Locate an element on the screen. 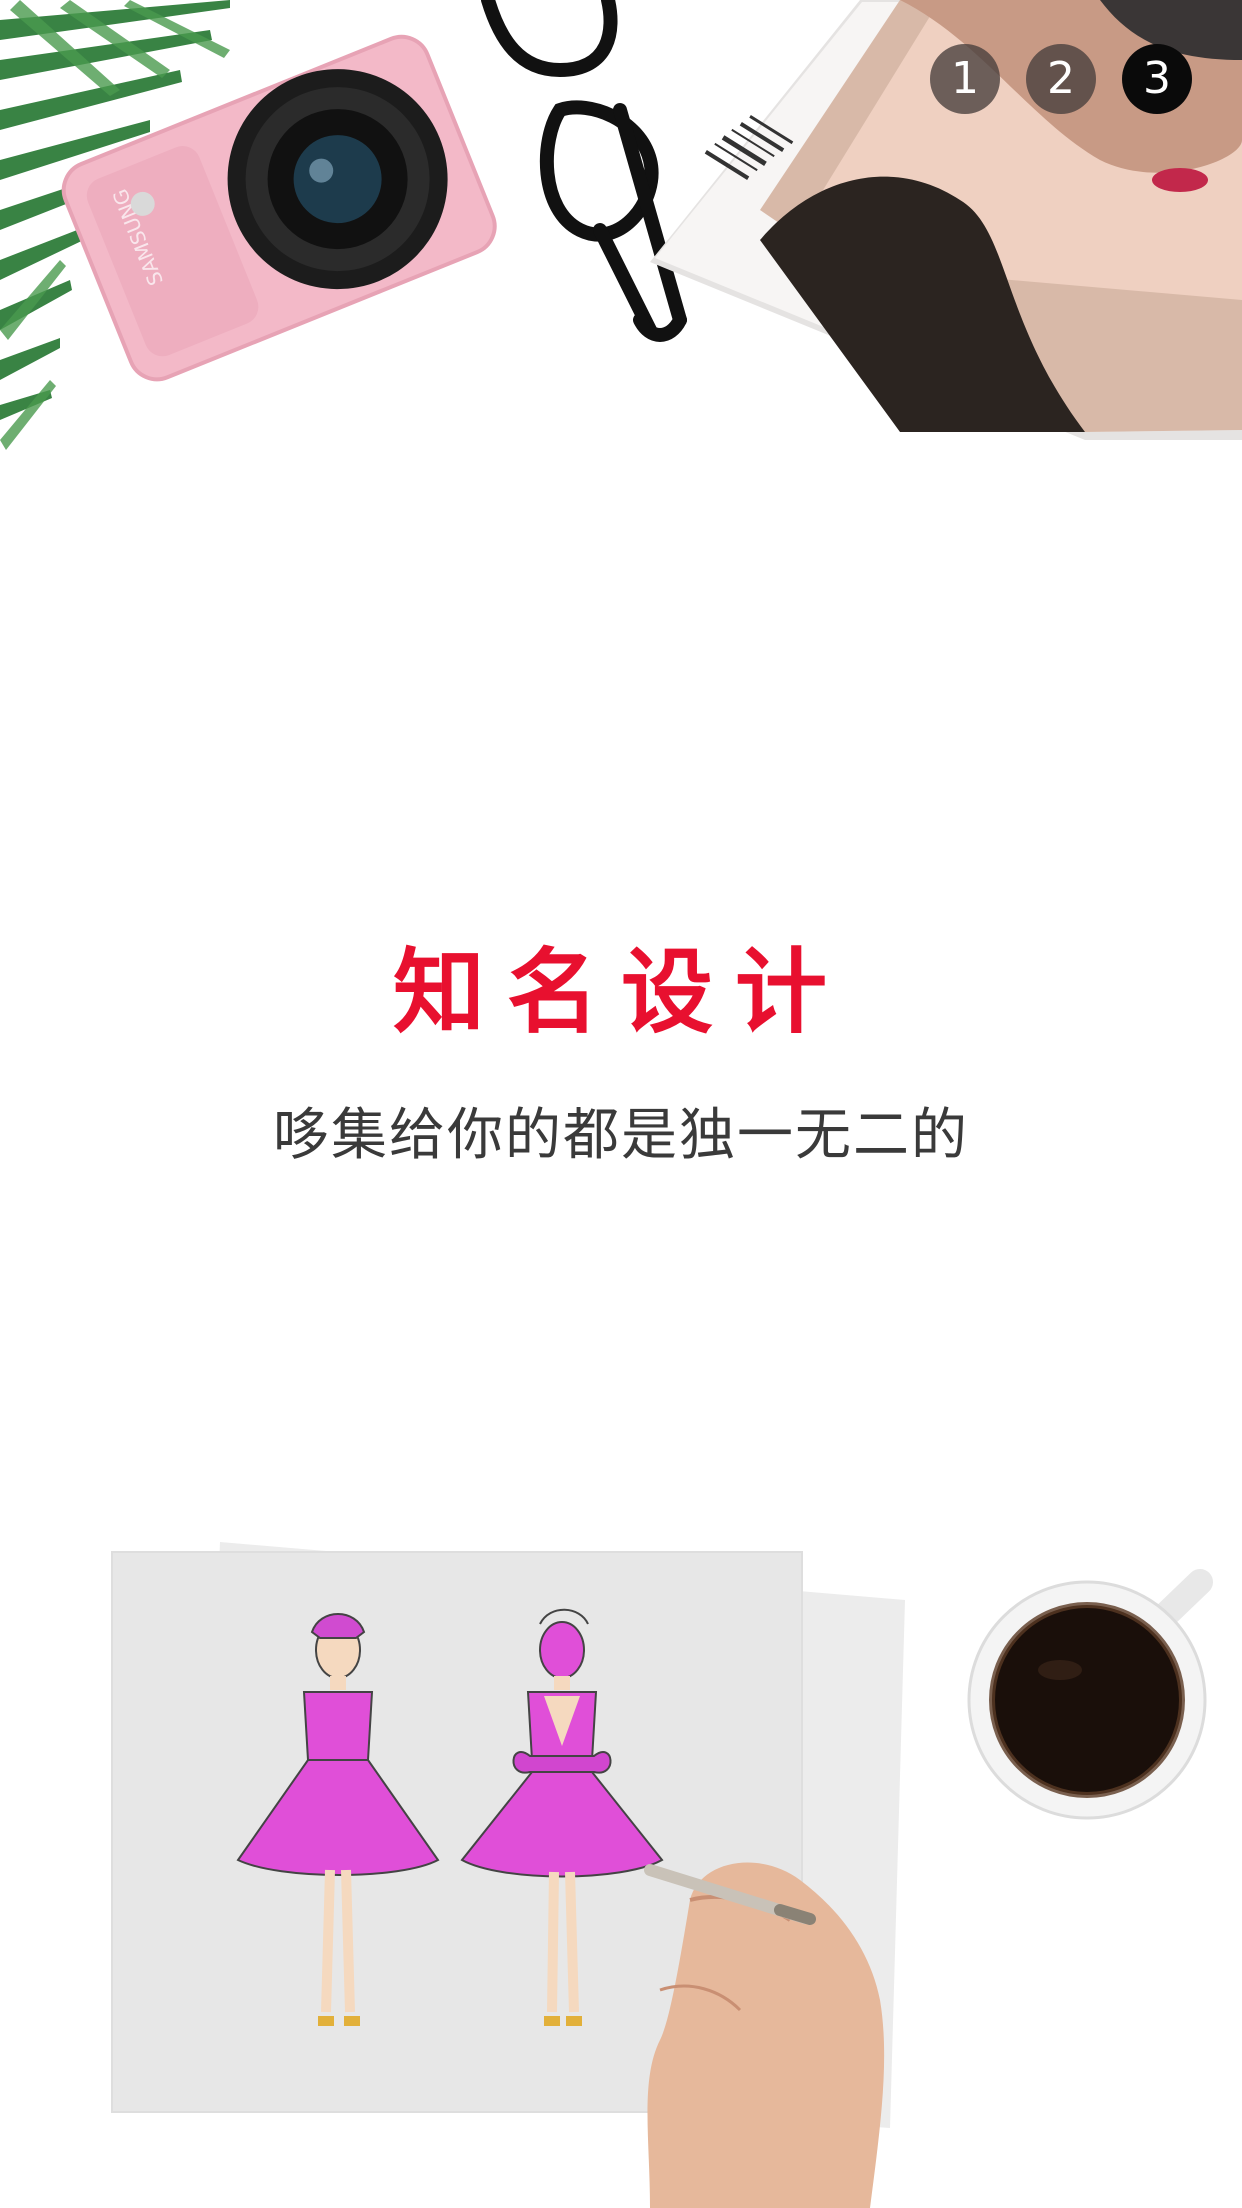 The image size is (1242, 2208). page-subtitle: 哆集给你的都是独一无二的 is located at coordinates (621, 1135).